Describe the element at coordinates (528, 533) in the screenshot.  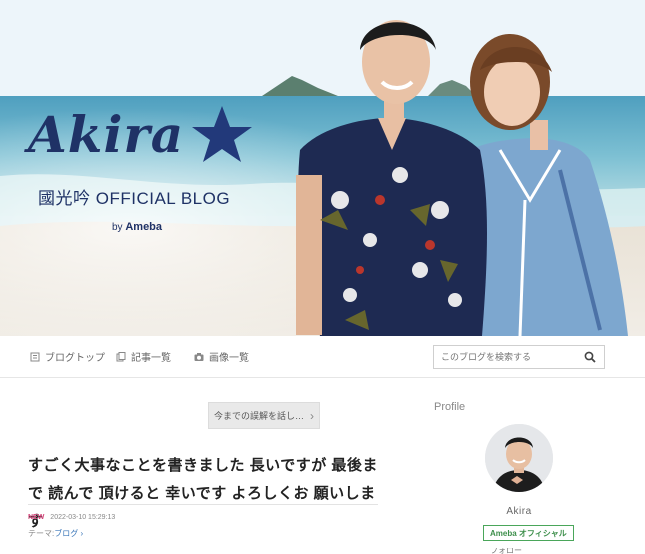
I see `official-badge: Ameba オフィシャル` at that location.